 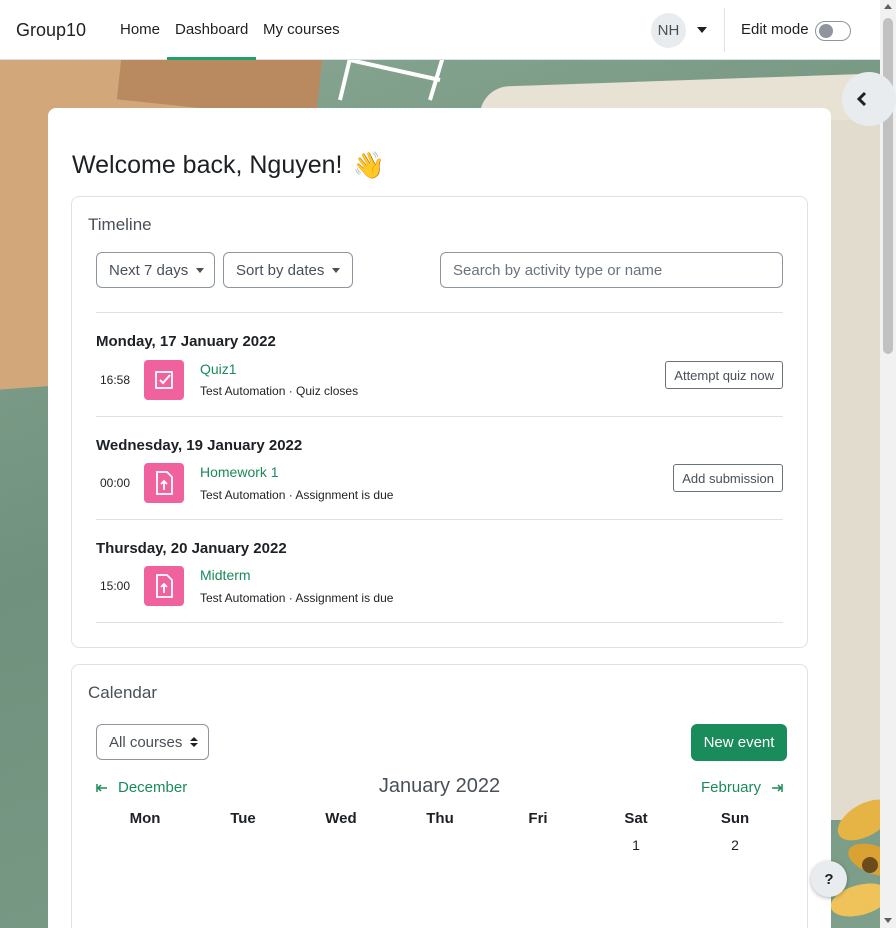 I want to click on scrollbar-thumb, so click(x=888, y=186).